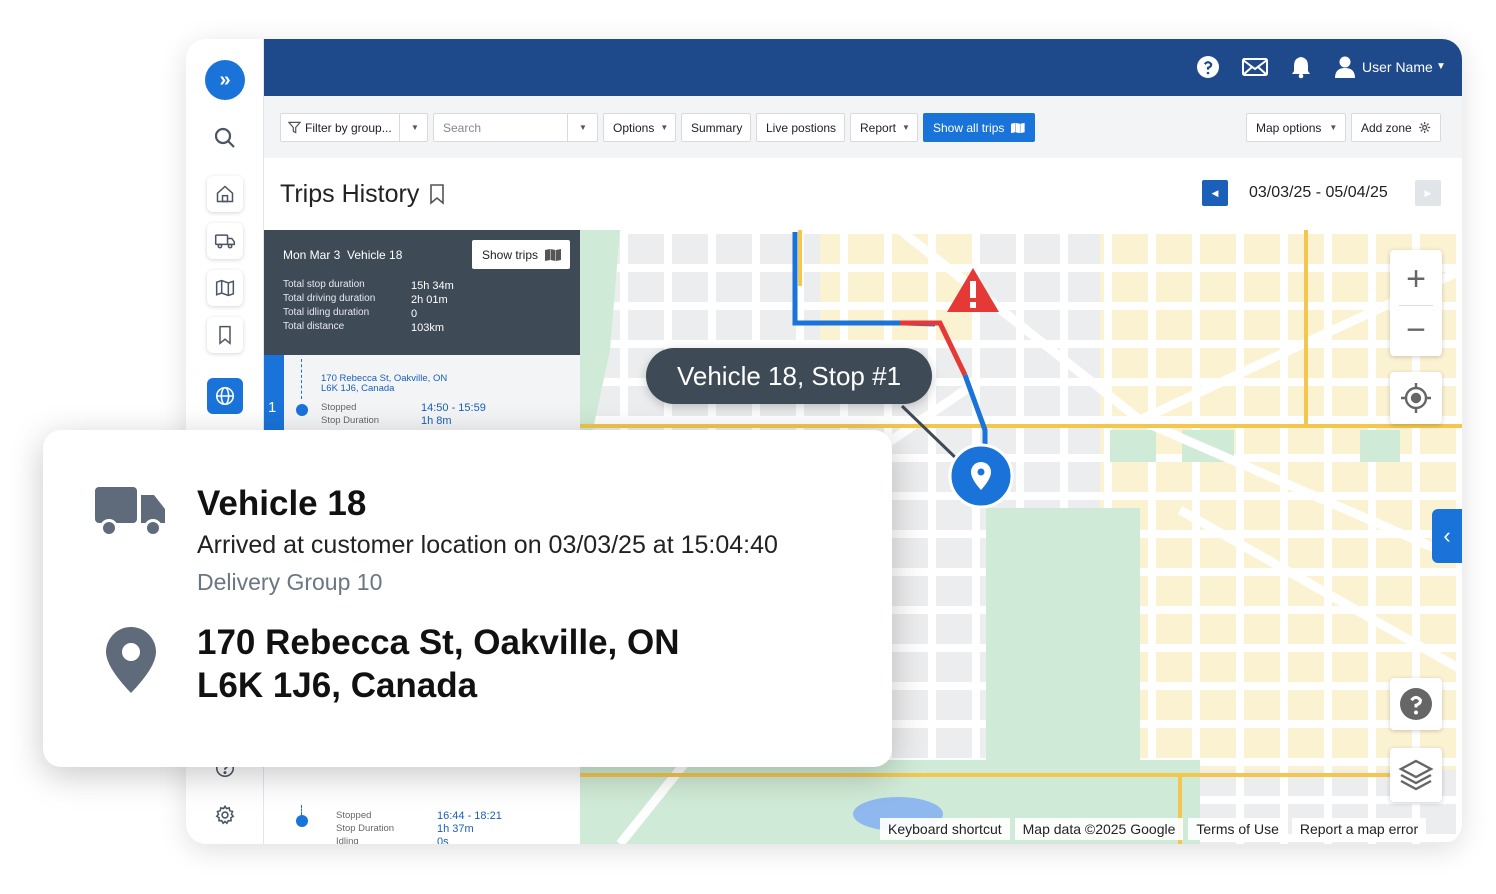 Image resolution: width=1496 pixels, height=894 pixels. Describe the element at coordinates (1099, 829) in the screenshot. I see `map-data-credit: Map data ©2025 Google` at that location.